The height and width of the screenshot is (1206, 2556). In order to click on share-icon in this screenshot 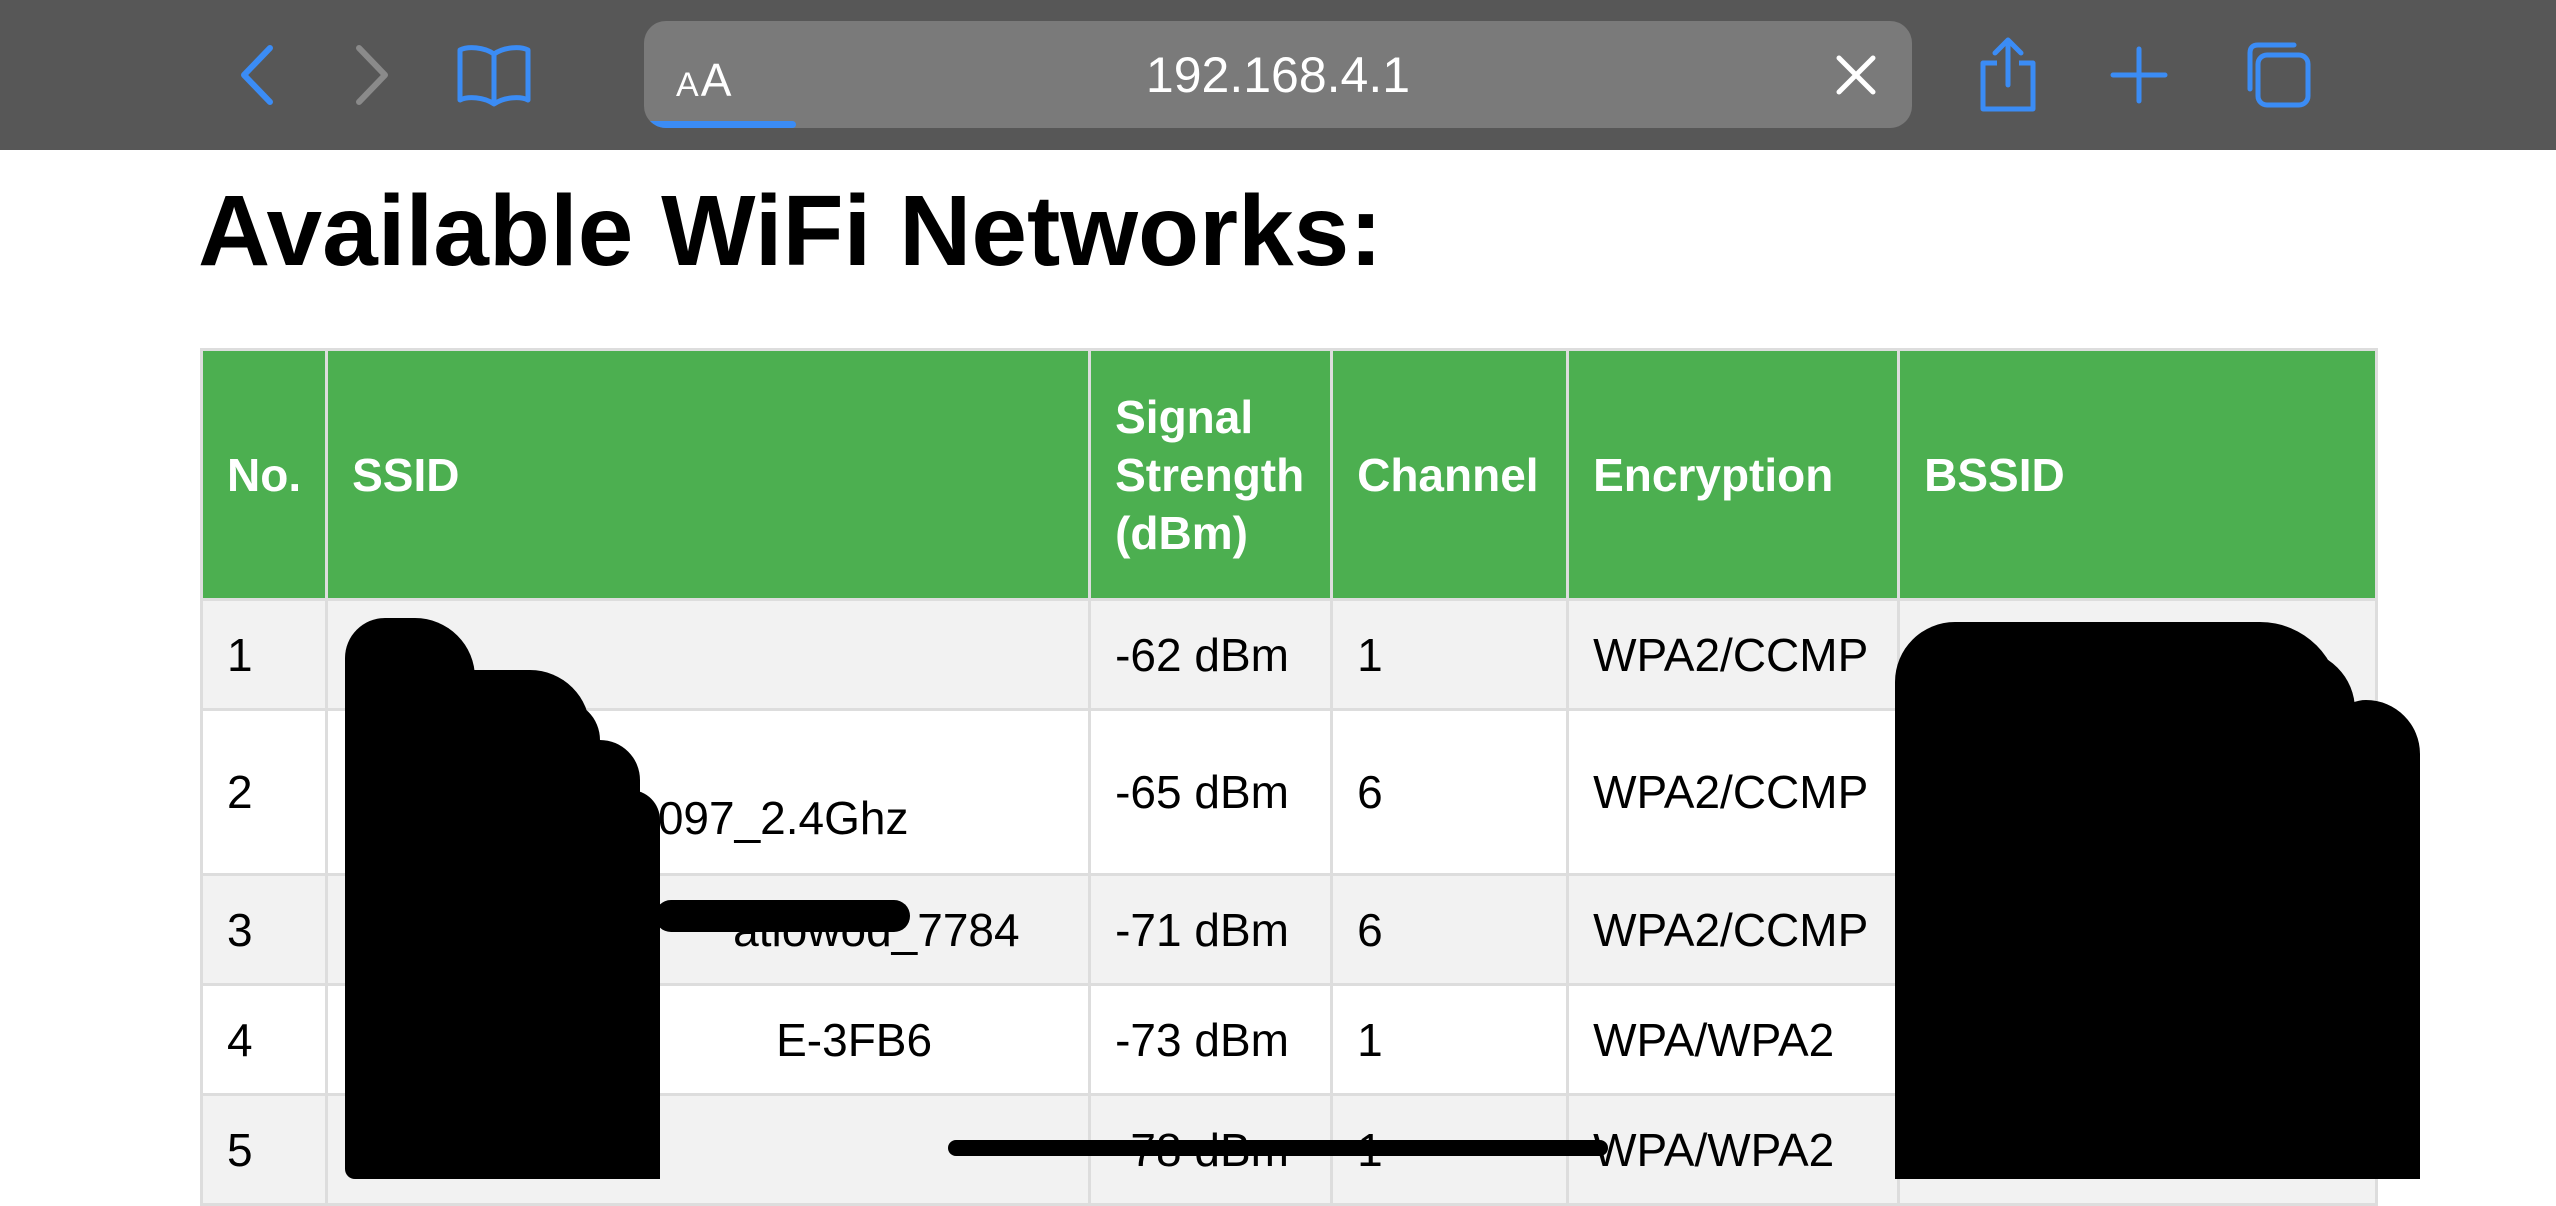, I will do `click(2008, 74)`.